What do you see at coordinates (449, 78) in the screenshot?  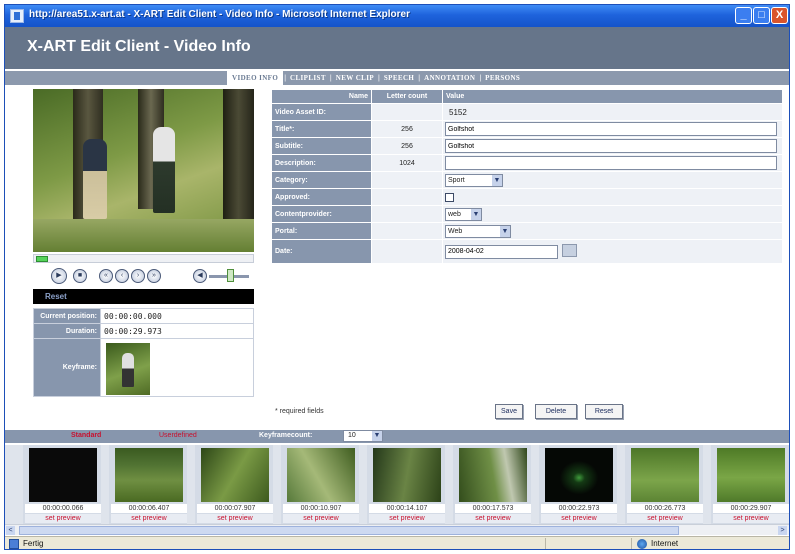 I see `tab-annotation: ANNOTATION` at bounding box center [449, 78].